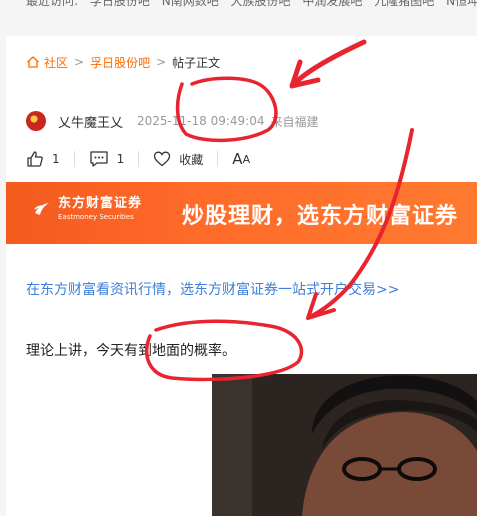  I want to click on collect-label: 收藏, so click(191, 159).